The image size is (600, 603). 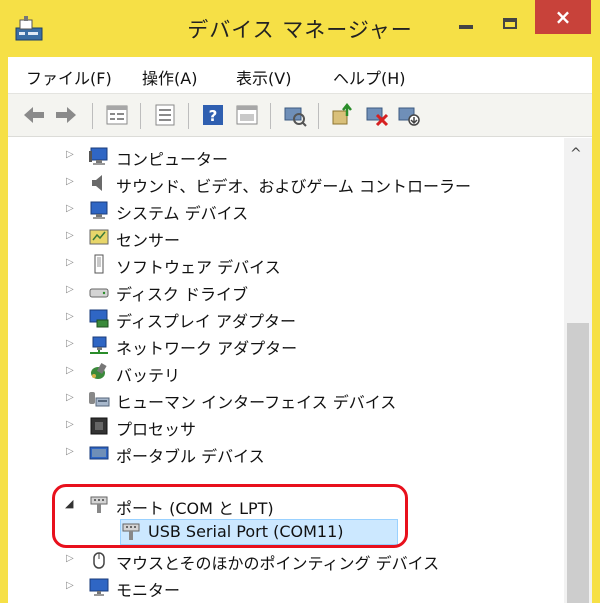 What do you see at coordinates (99, 318) in the screenshot?
I see `display-adapter-icon` at bounding box center [99, 318].